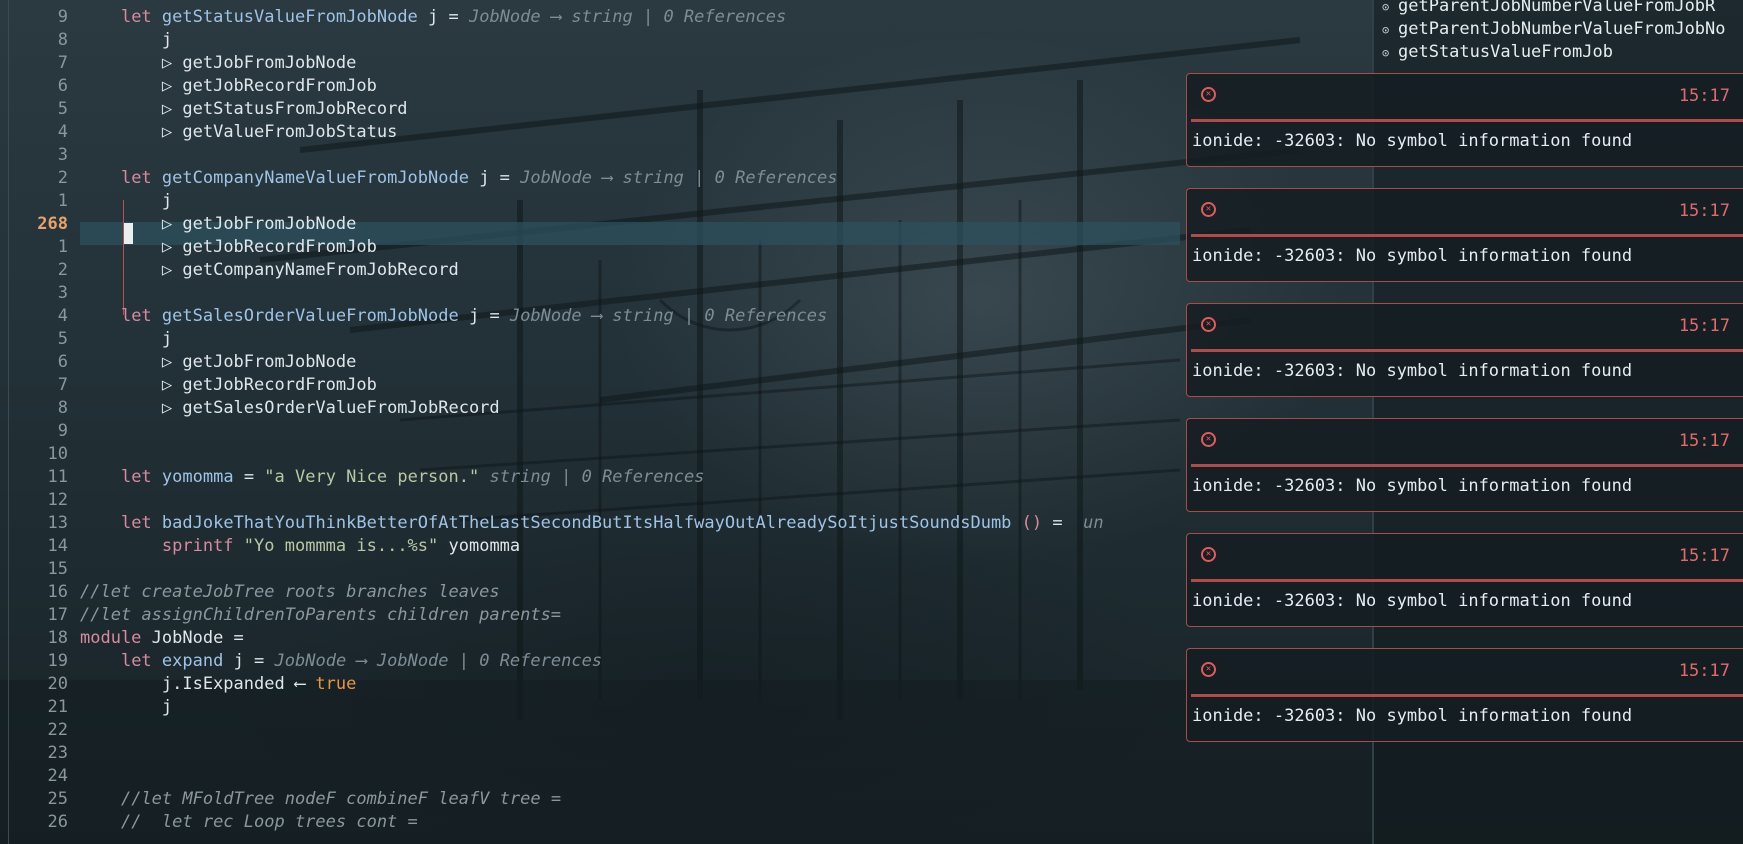 The image size is (1743, 844). I want to click on outline-item-label: getStatusValueFromJob, so click(1505, 52).